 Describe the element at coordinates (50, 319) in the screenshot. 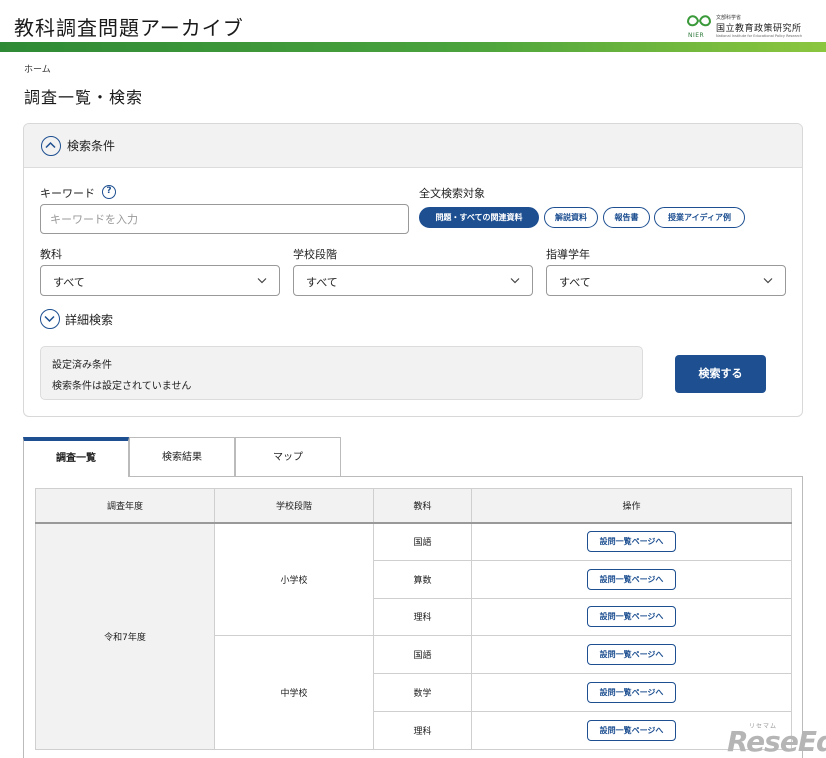

I see `chevron-down-circle-icon` at that location.